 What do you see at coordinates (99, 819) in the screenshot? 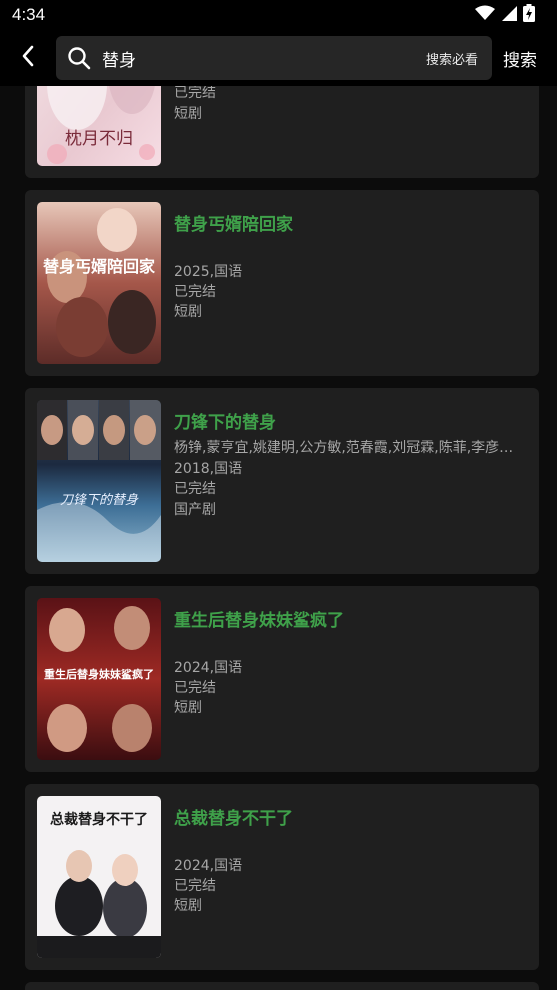
I see `poster-title-art: 总裁替身不干了` at bounding box center [99, 819].